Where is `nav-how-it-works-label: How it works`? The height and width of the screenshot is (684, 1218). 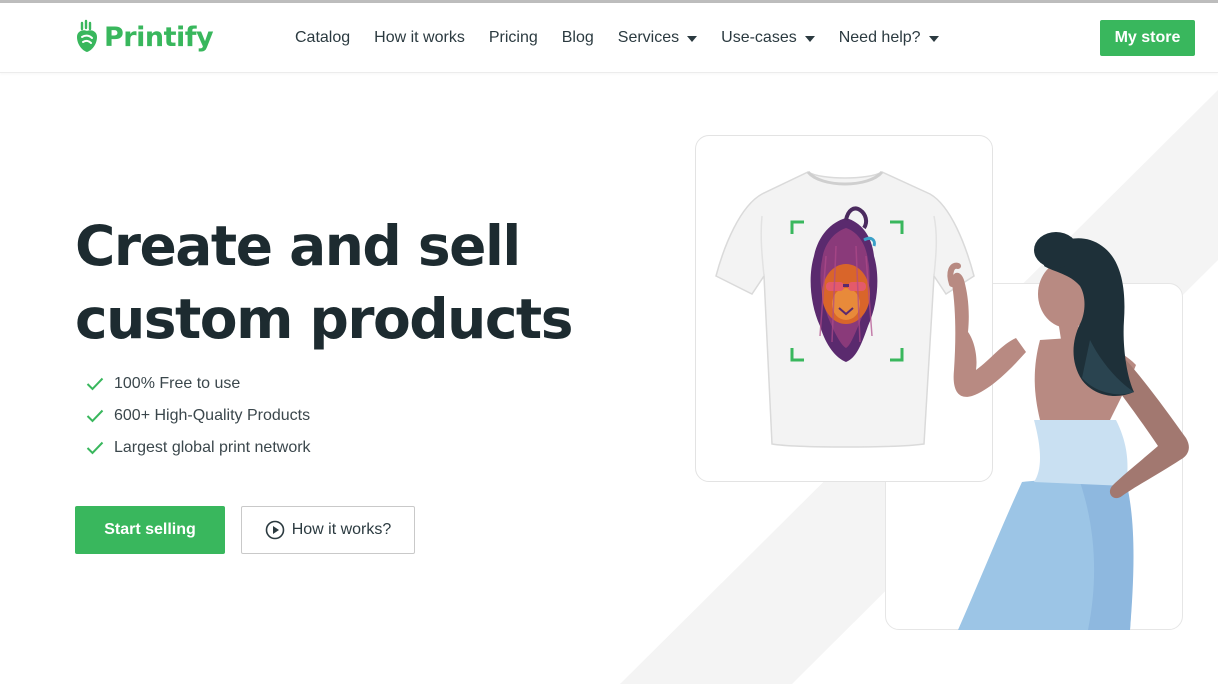
nav-how-it-works-label: How it works is located at coordinates (419, 37).